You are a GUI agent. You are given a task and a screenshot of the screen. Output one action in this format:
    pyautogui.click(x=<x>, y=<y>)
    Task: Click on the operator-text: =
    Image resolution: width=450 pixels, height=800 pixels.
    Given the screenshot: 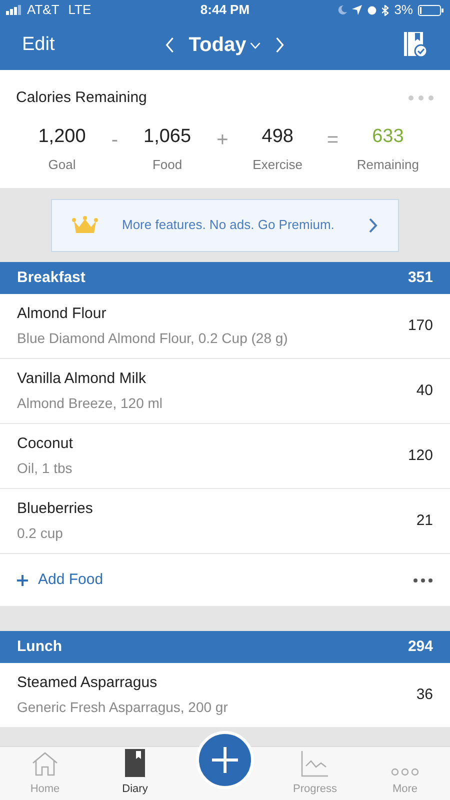 What is the action you would take?
    pyautogui.click(x=332, y=140)
    